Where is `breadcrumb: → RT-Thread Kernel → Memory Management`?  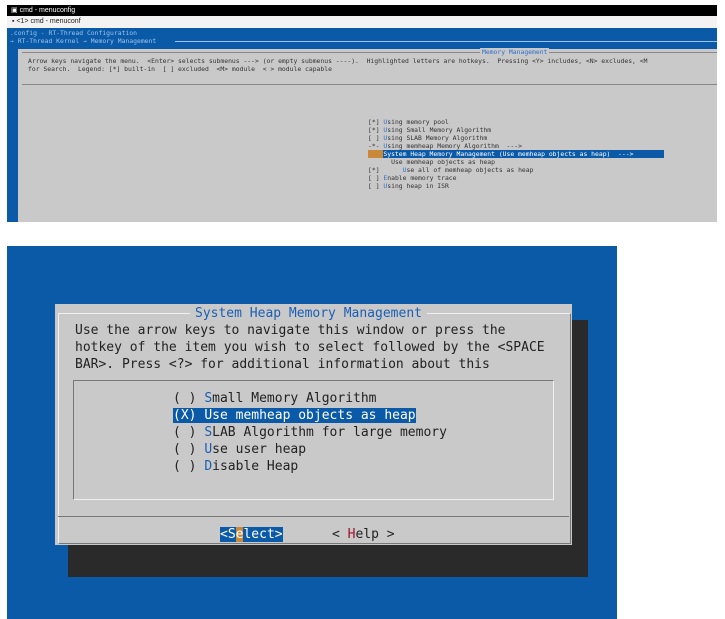 breadcrumb: → RT-Thread Kernel → Memory Management is located at coordinates (83, 41).